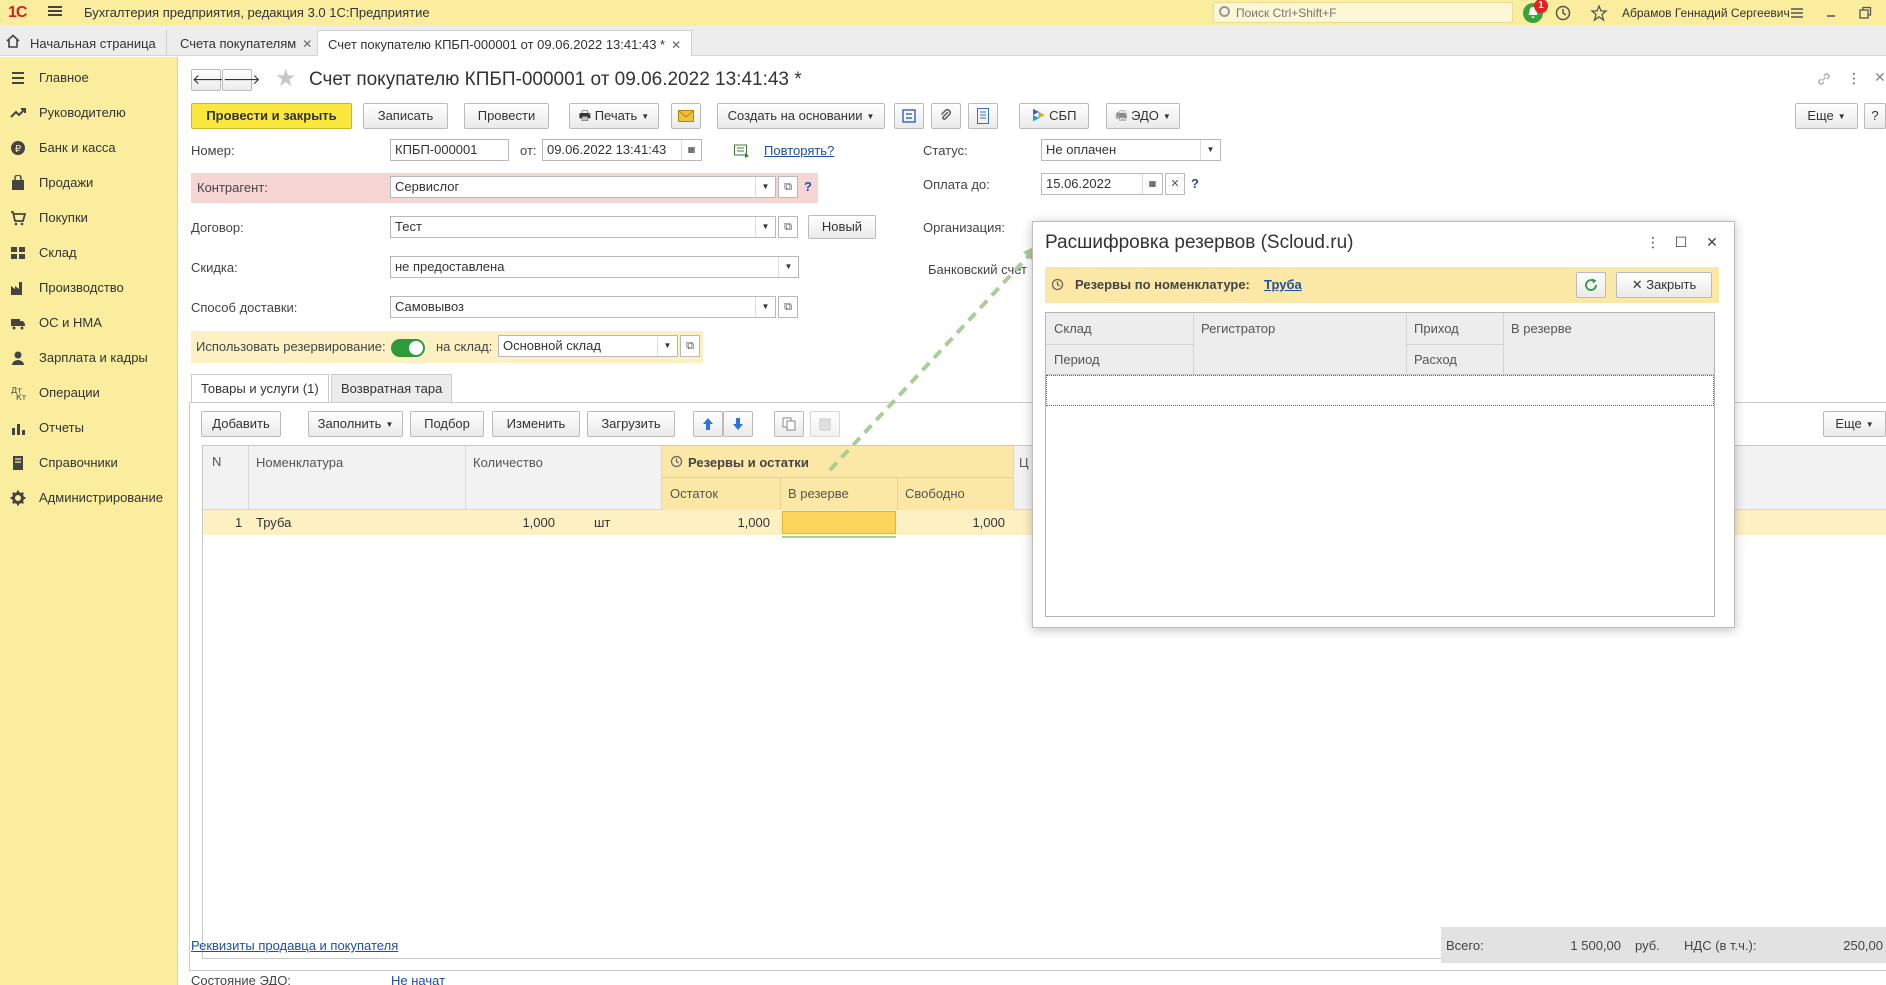 The height and width of the screenshot is (985, 1886). I want to click on move-up-button, so click(708, 424).